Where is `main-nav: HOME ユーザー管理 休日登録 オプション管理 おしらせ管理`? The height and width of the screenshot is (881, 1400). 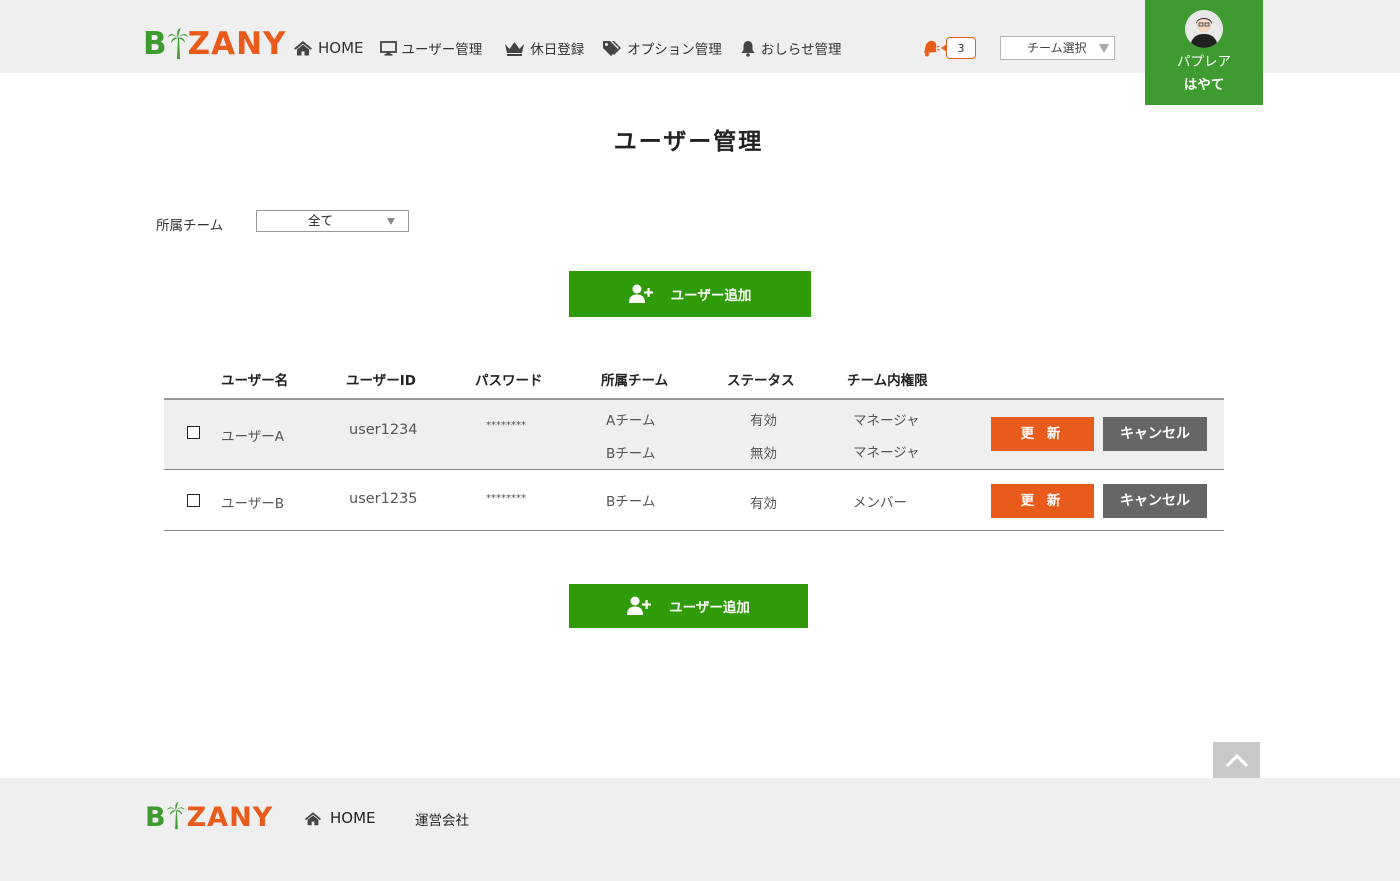
main-nav: HOME ユーザー管理 休日登録 オプション管理 おしらせ管理 is located at coordinates (576, 48).